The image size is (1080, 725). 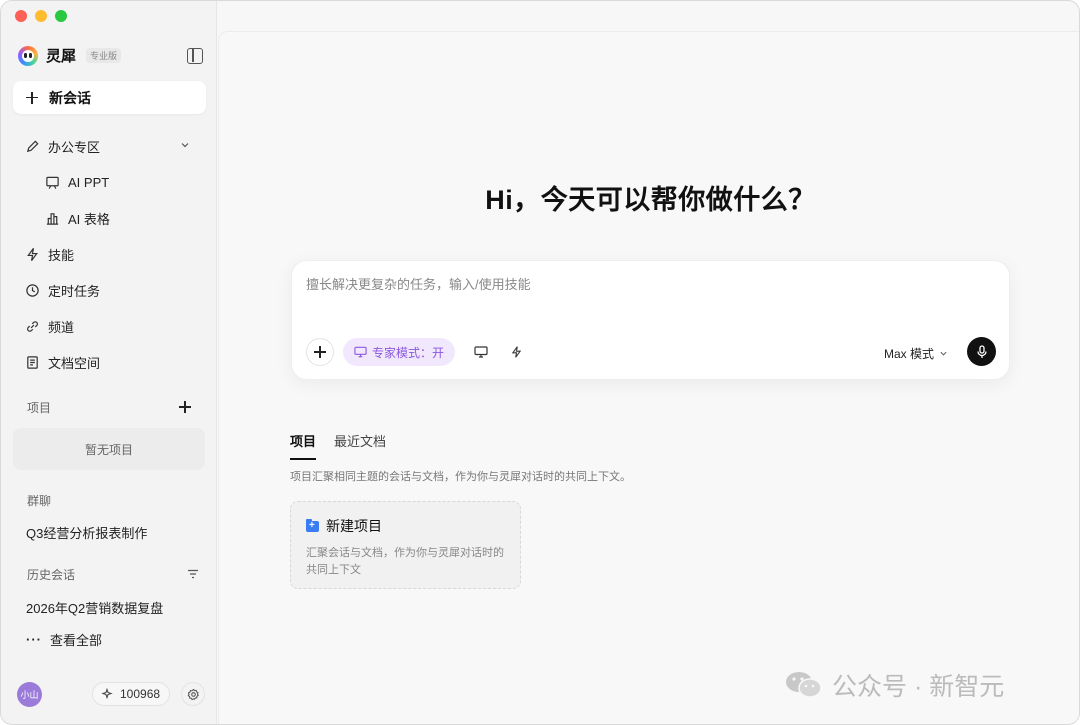 I want to click on new-project-card: + 新建项目 汇聚会话与文档，作为你与灵犀对话时的共同上下文, so click(x=405, y=545).